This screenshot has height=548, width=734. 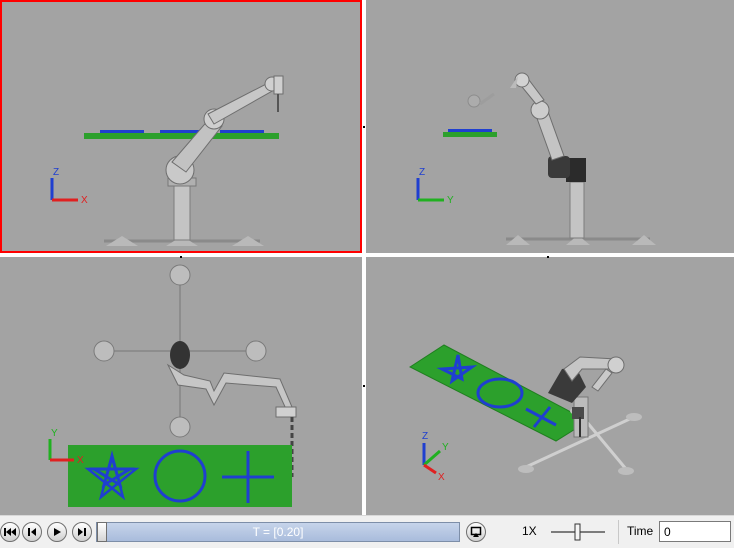 I want to click on playback-toolbar: T = [0.20] 1X Time, so click(x=367, y=531).